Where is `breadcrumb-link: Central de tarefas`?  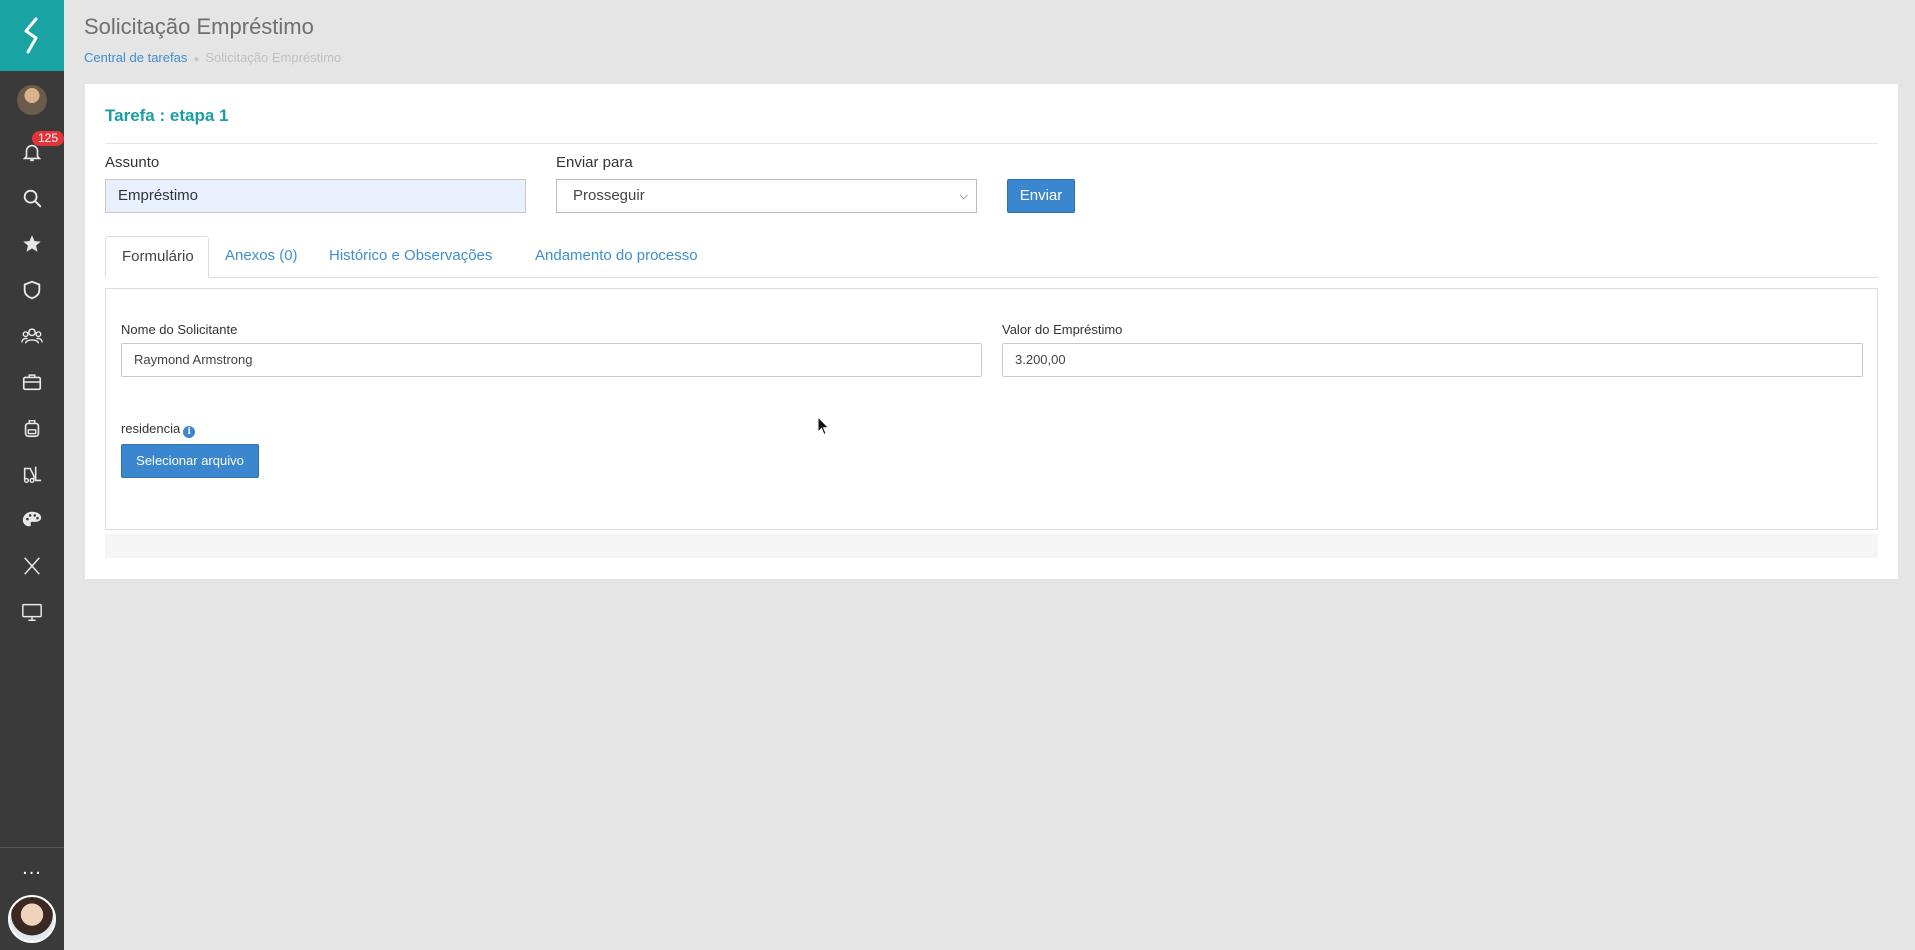 breadcrumb-link: Central de tarefas is located at coordinates (135, 57).